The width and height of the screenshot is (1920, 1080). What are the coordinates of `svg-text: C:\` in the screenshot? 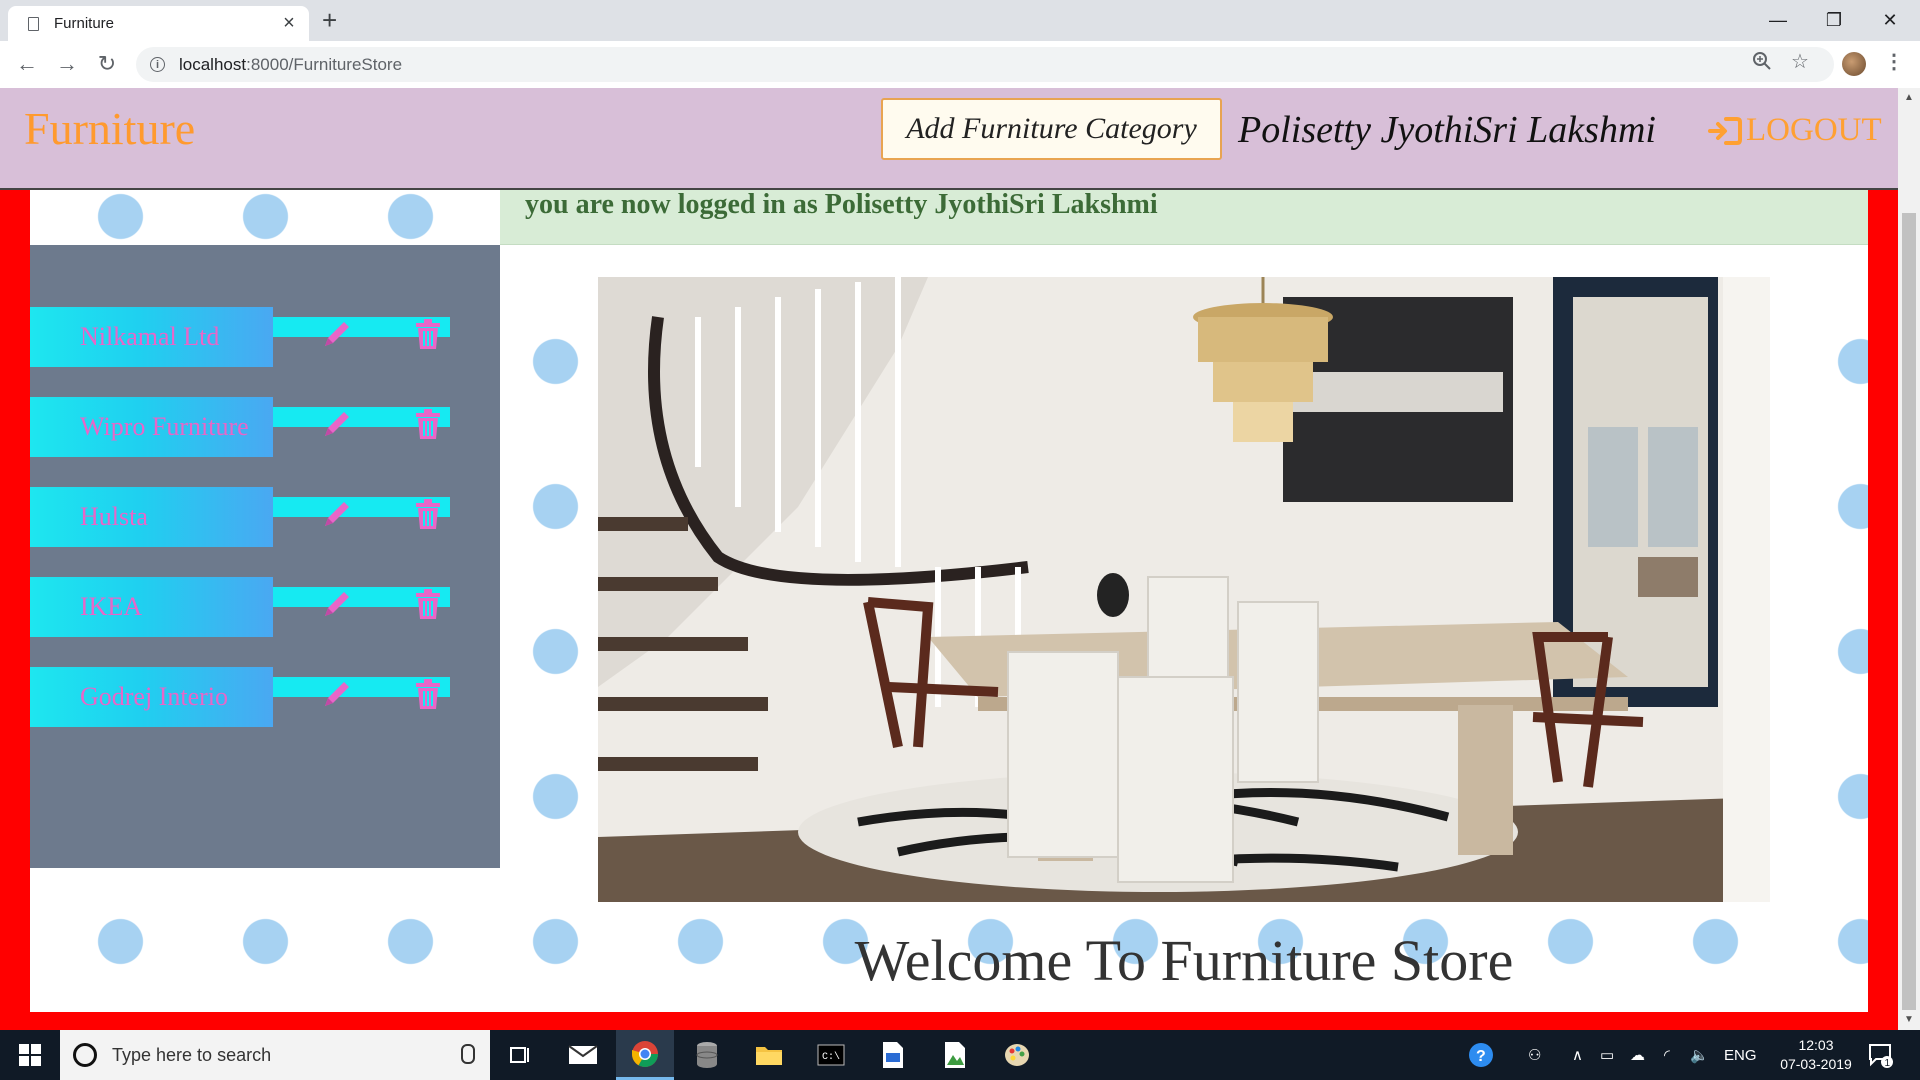 It's located at (831, 1057).